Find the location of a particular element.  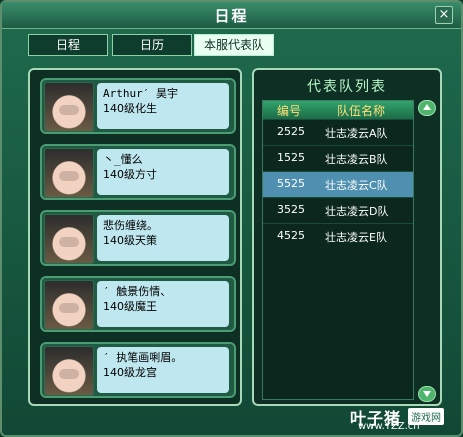

watermark: 叶子猪 游戏网 www.YZZ.cn is located at coordinates (402, 418).